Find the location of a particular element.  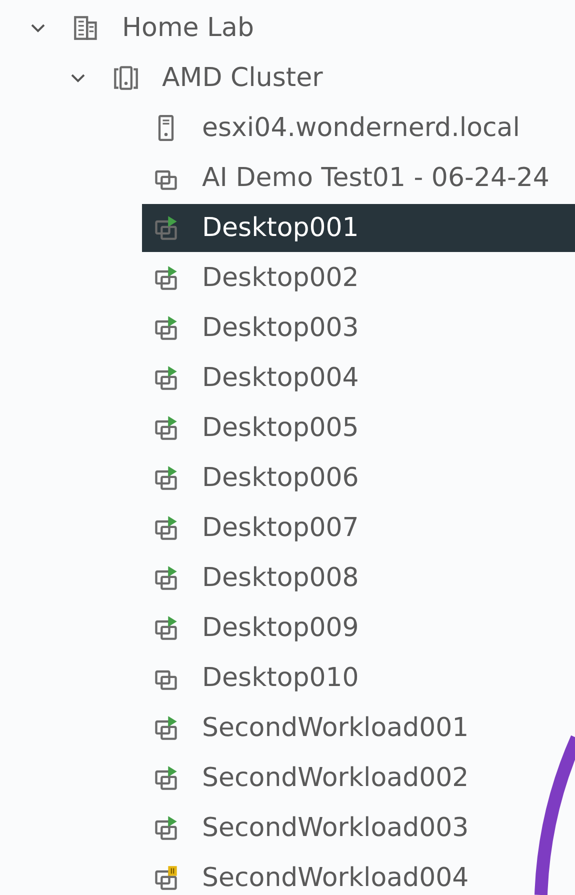

tree-item-label: Desktop001 is located at coordinates (283, 228).